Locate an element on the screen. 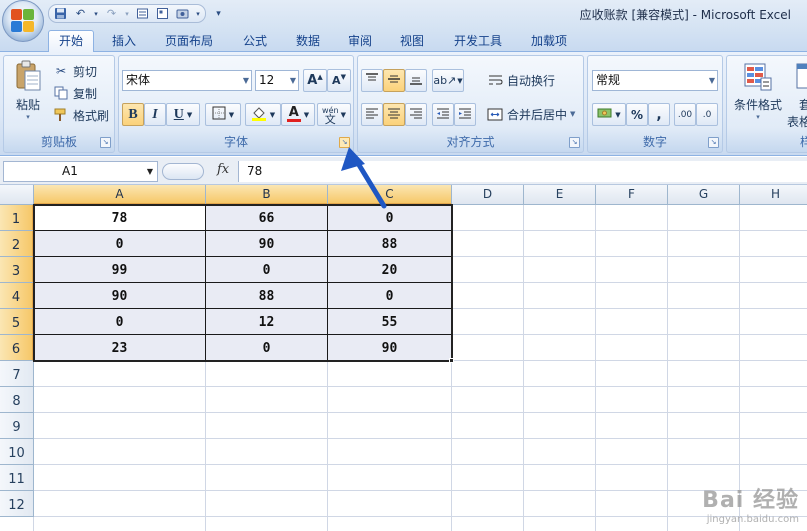  insert-function-icon: fx is located at coordinates (223, 169).